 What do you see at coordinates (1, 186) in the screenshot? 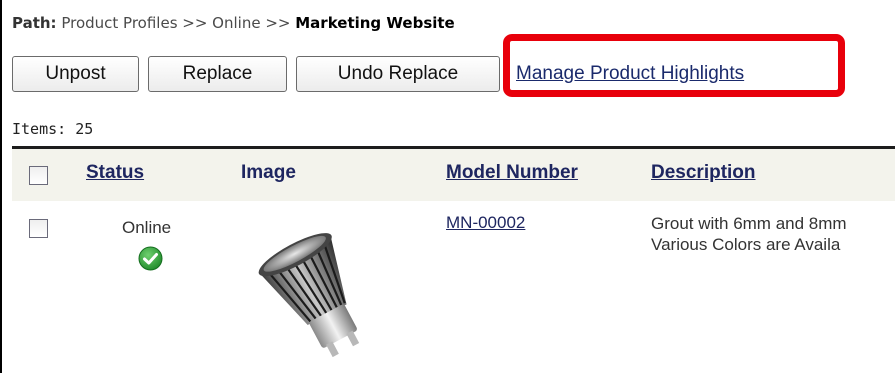
I see `window-left-border` at bounding box center [1, 186].